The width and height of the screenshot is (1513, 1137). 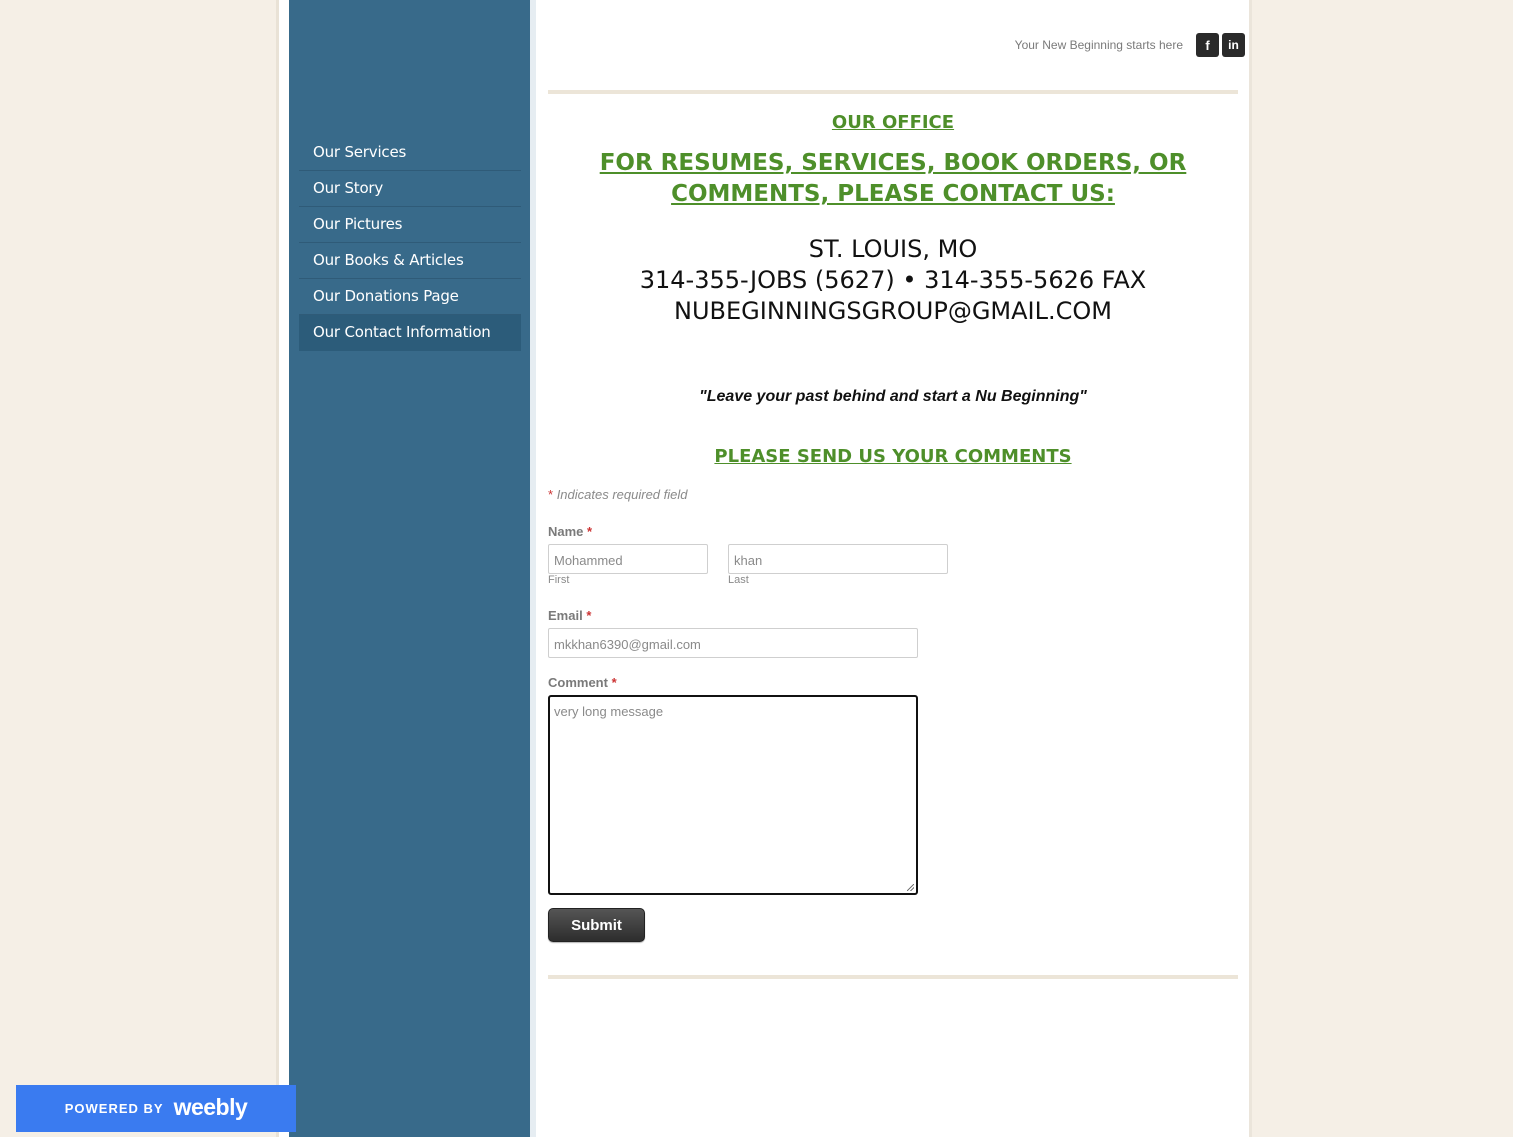 I want to click on linkedin-icon: in, so click(x=1233, y=45).